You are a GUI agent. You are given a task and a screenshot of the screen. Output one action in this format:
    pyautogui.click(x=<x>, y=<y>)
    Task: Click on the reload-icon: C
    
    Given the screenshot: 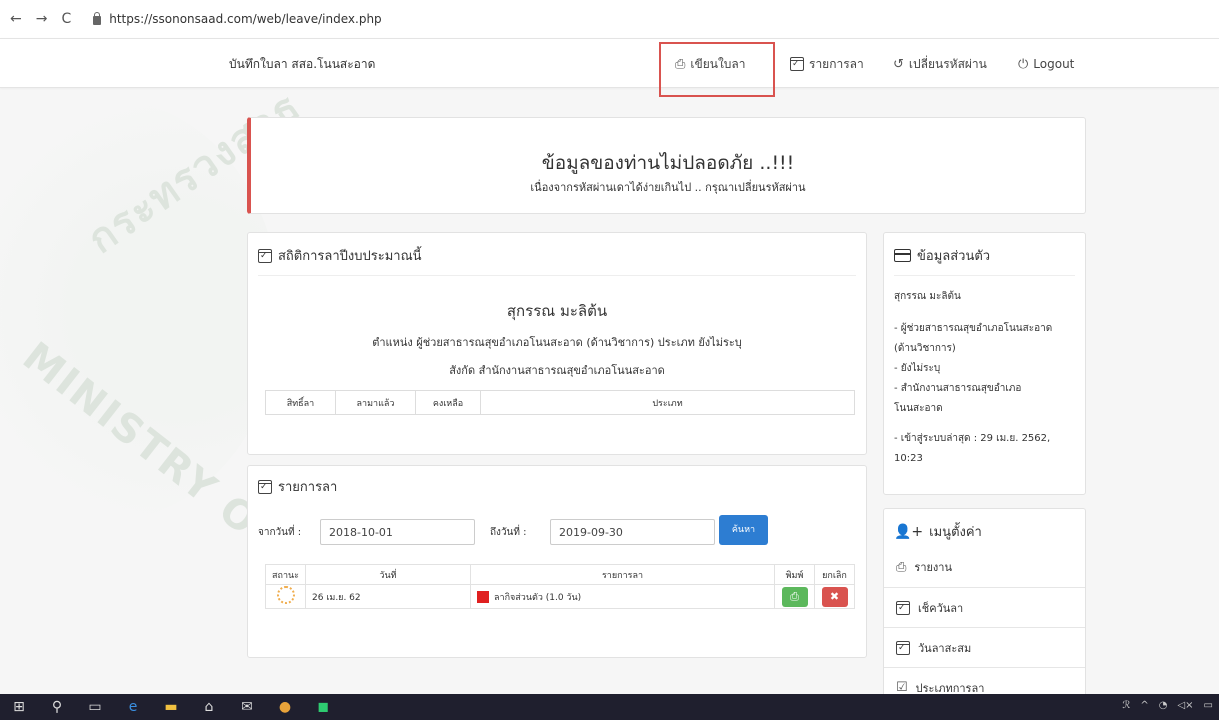 What is the action you would take?
    pyautogui.click(x=66, y=19)
    